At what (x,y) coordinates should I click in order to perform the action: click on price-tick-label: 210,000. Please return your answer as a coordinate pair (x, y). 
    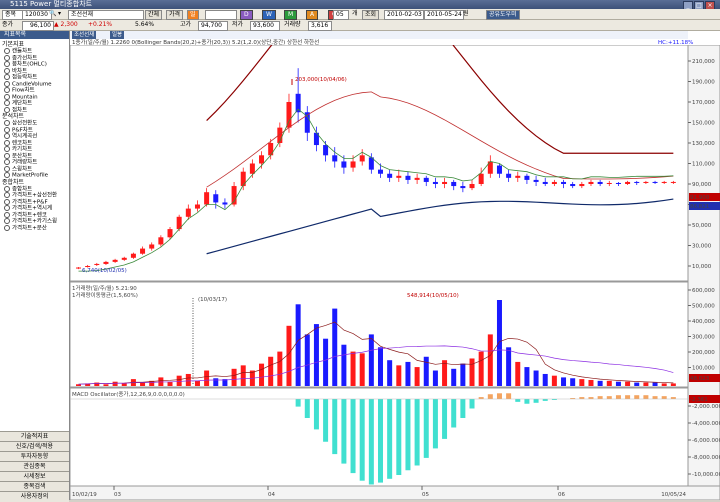
    Looking at the image, I should click on (703, 62).